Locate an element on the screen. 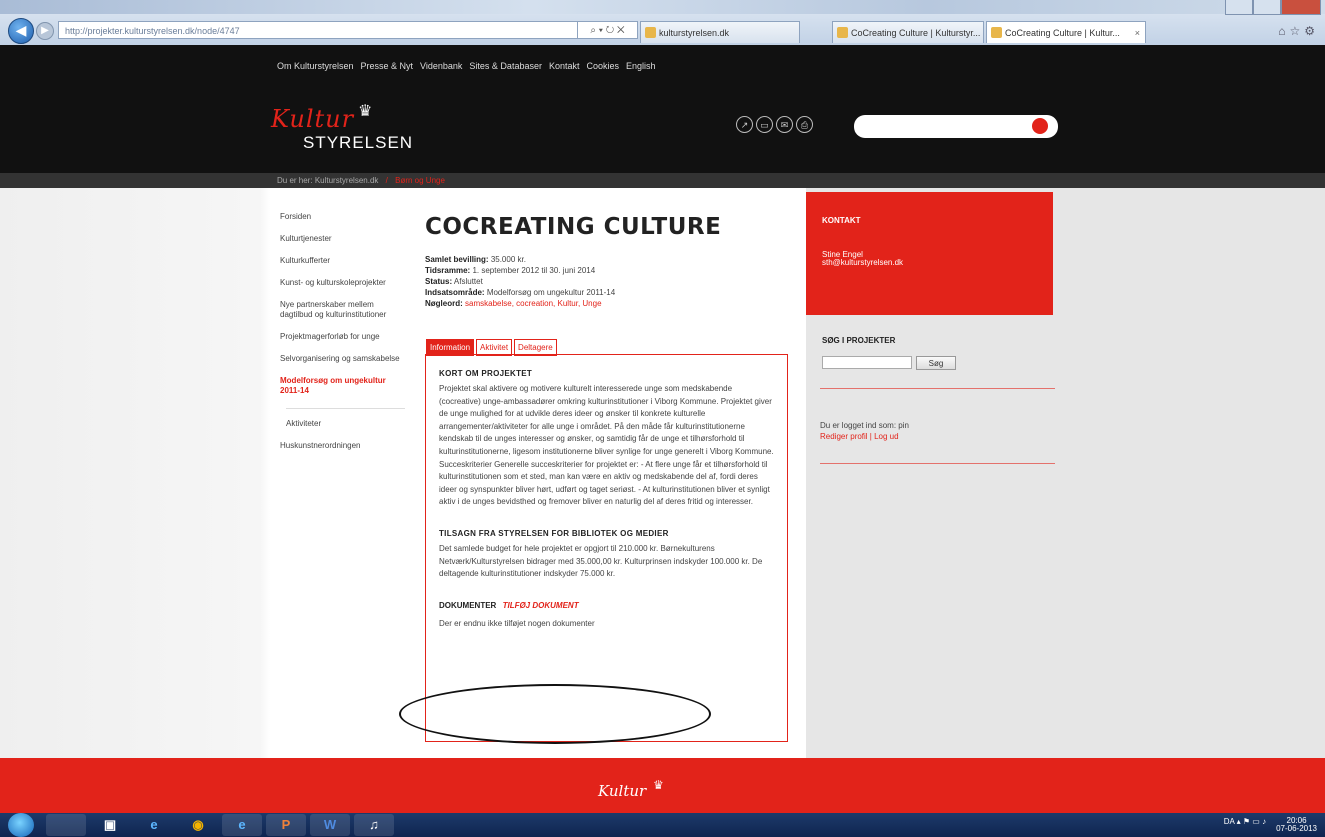  favicon-icon is located at coordinates (650, 32).